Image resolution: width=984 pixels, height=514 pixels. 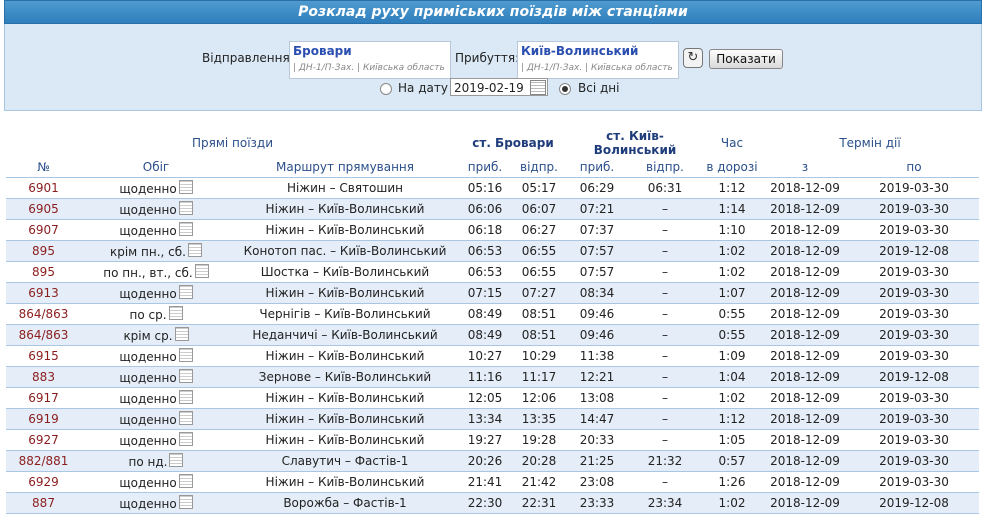 I want to click on departure-field: Бровари | ДН-1/П-Зах. | Київська область, so click(x=370, y=60).